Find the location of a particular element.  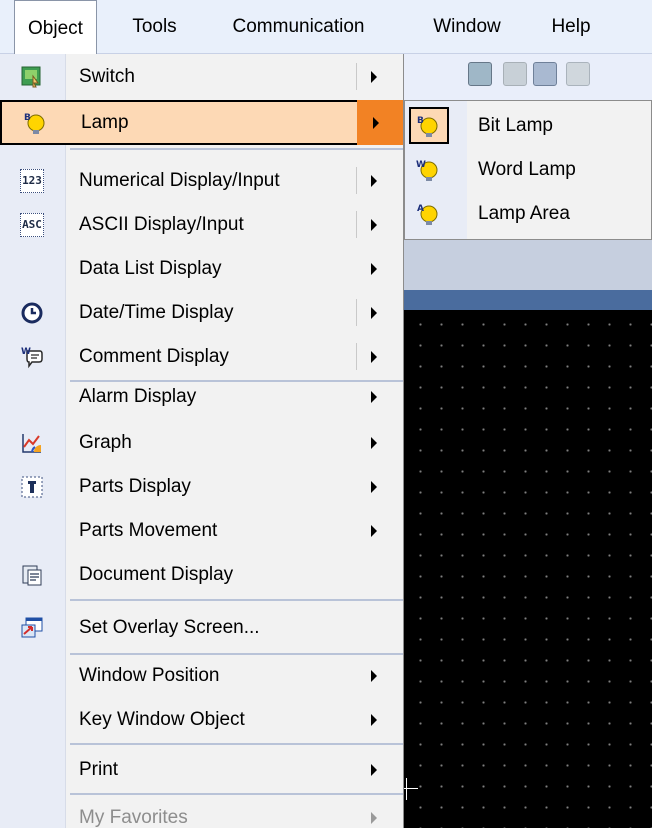

svg-text: A is located at coordinates (420, 209).